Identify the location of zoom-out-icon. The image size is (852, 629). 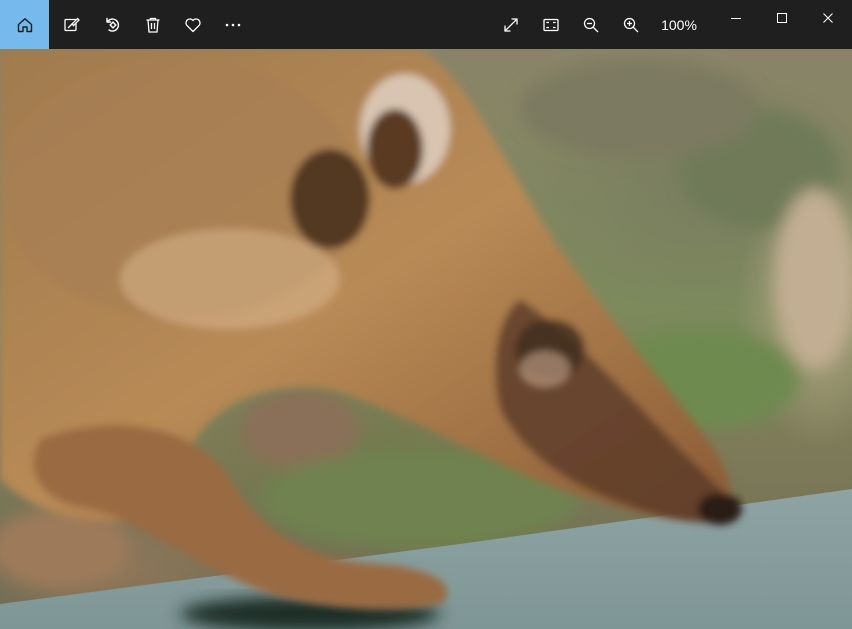
(591, 24).